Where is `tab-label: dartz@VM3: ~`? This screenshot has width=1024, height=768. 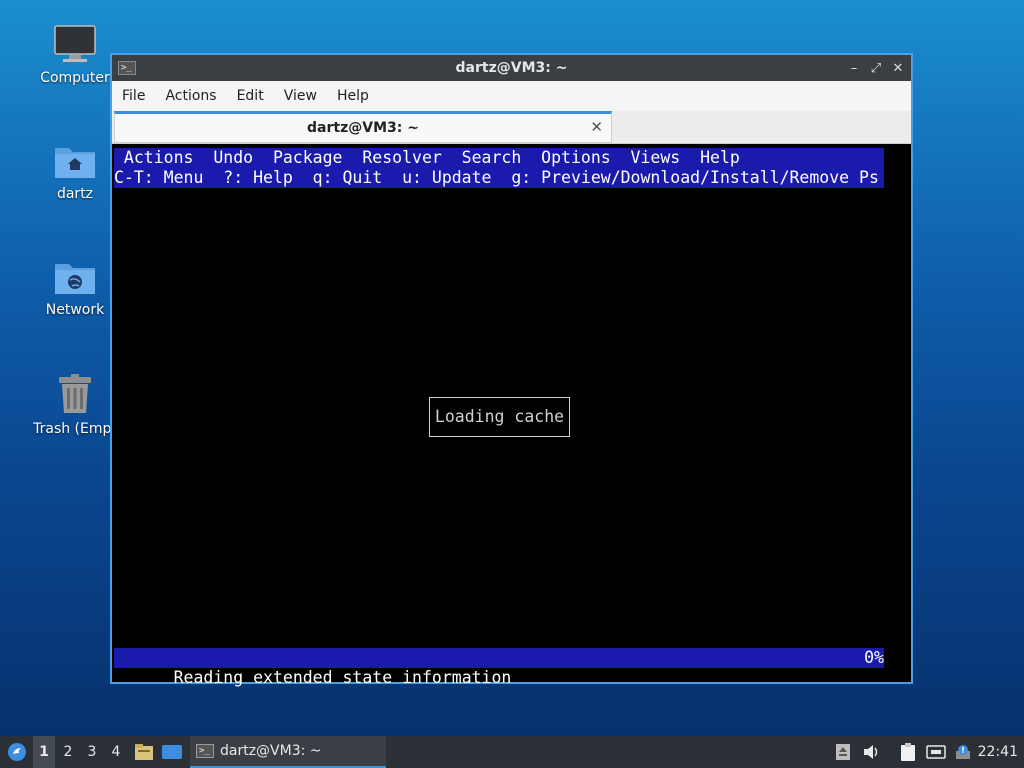 tab-label: dartz@VM3: ~ is located at coordinates (363, 128).